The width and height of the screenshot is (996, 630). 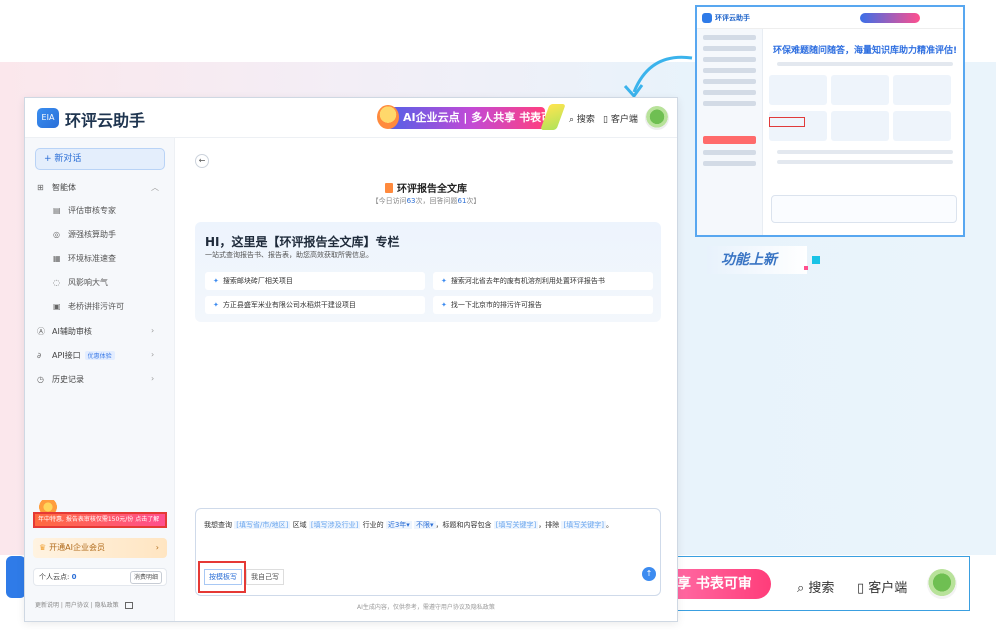 I want to click on sale-banner: 年中特惠, 报告表审核仅需150元/份 点击了解, so click(x=100, y=520).